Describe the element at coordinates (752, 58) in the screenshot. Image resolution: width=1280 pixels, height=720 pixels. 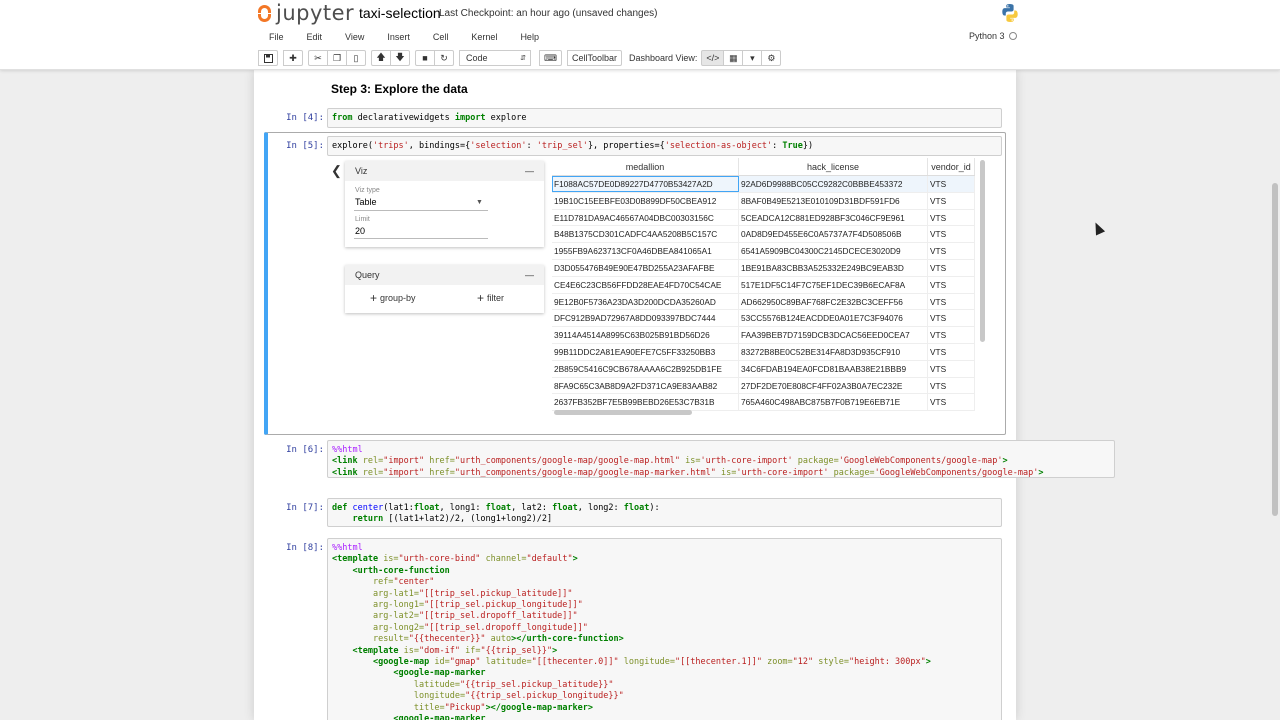
I see `view-dropdown-button: ▾` at that location.